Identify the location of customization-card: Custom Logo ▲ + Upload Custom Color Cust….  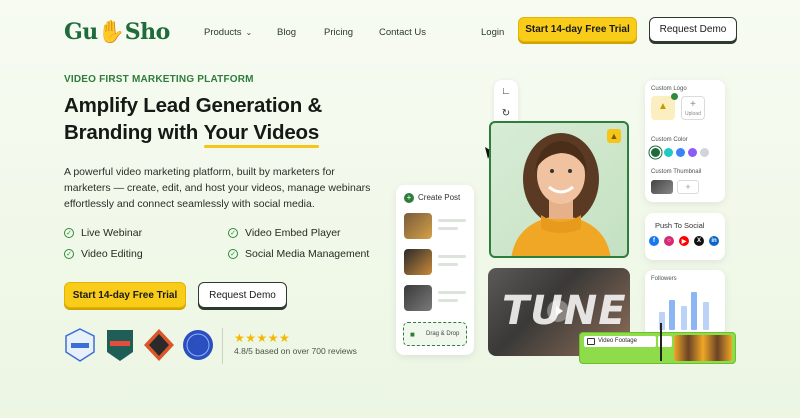
(685, 141).